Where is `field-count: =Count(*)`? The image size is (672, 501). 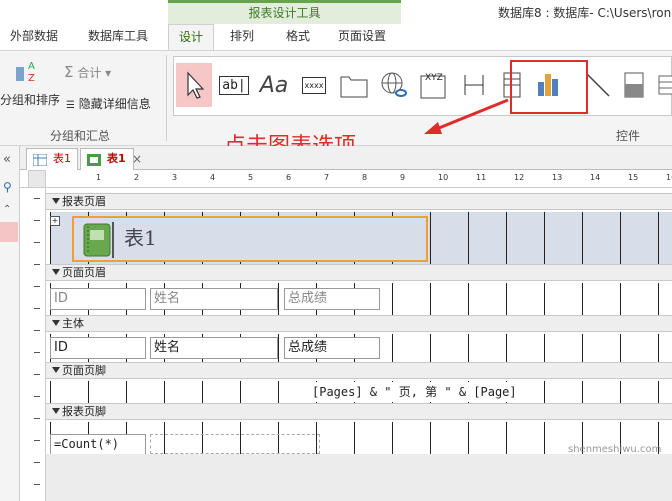 field-count: =Count(*) is located at coordinates (98, 444).